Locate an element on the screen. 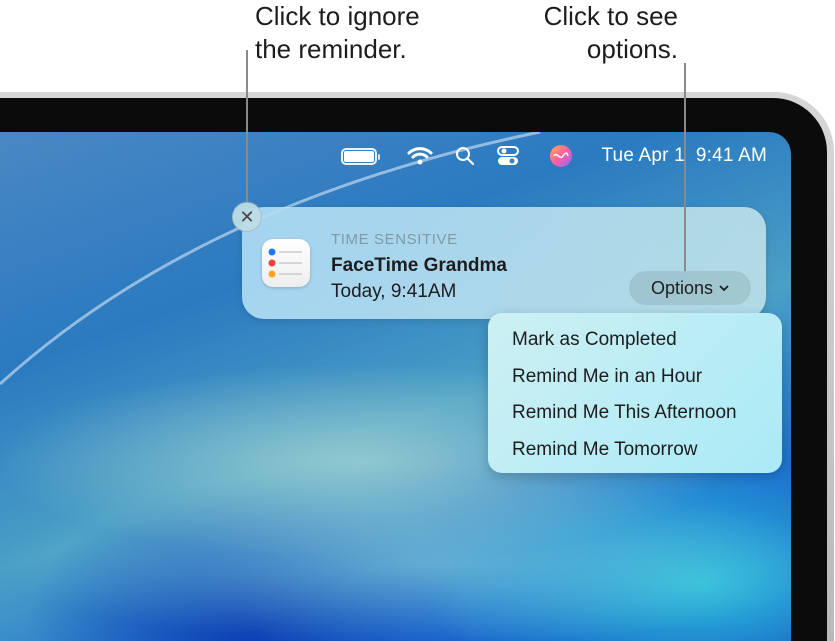 Image resolution: width=835 pixels, height=641 pixels. callout-line: options. is located at coordinates (632, 49).